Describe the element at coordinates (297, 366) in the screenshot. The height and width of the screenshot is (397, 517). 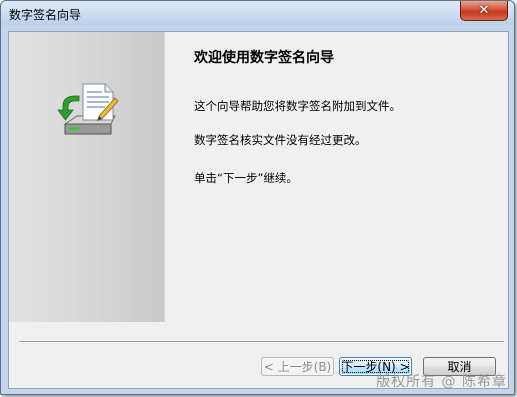
I see `back-button: < 上一步(B)` at that location.